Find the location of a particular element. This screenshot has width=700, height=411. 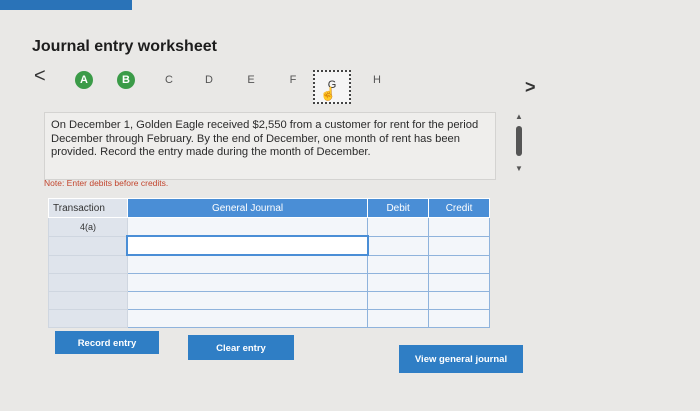

table-row: 4(a) is located at coordinates (269, 227).